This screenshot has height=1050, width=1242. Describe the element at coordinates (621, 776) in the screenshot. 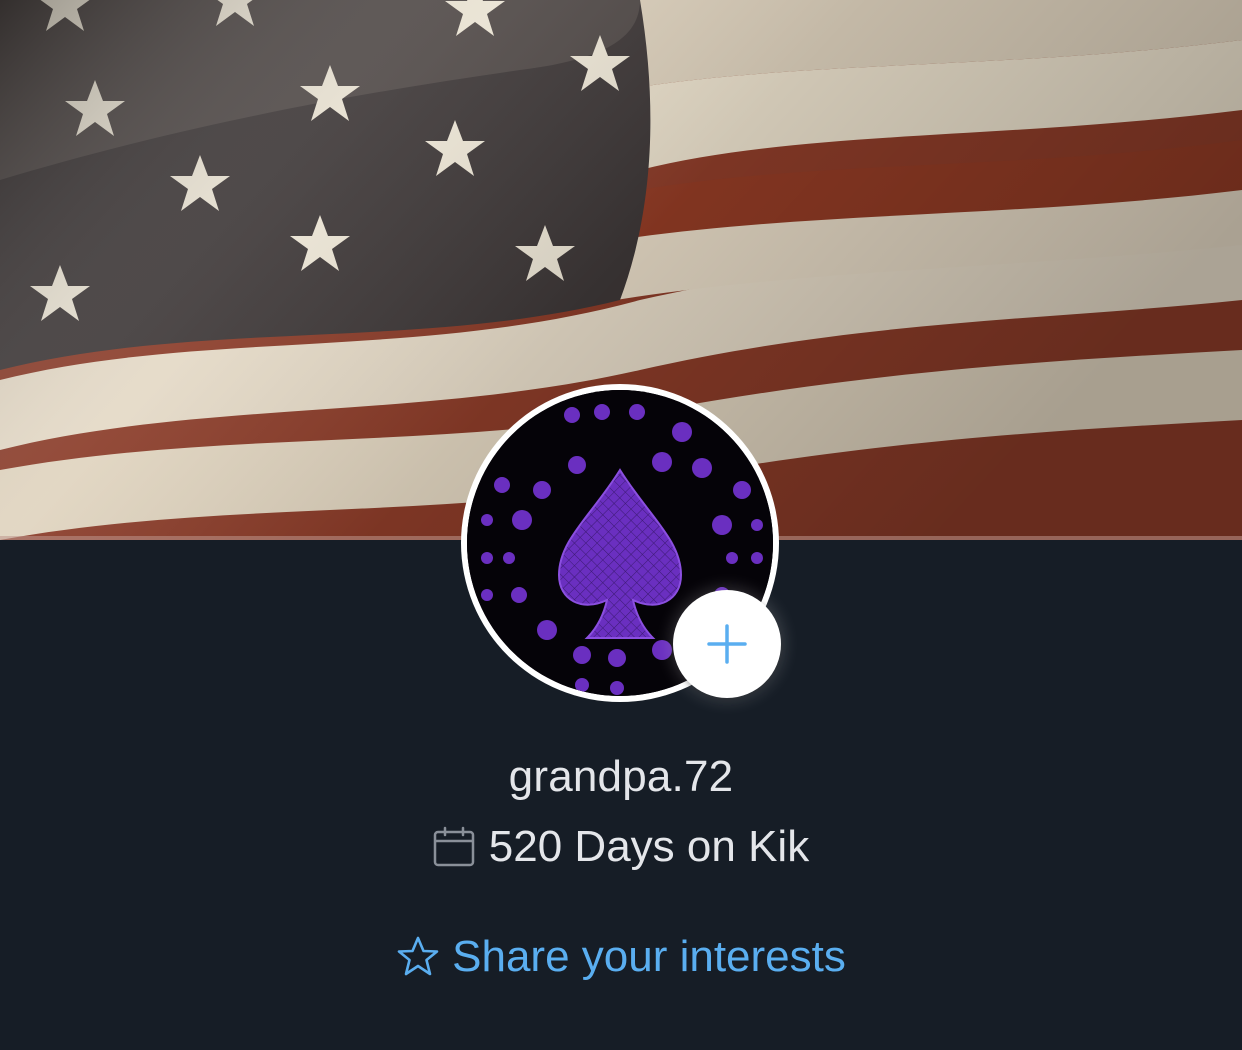

I see `username: grandpa.72` at that location.